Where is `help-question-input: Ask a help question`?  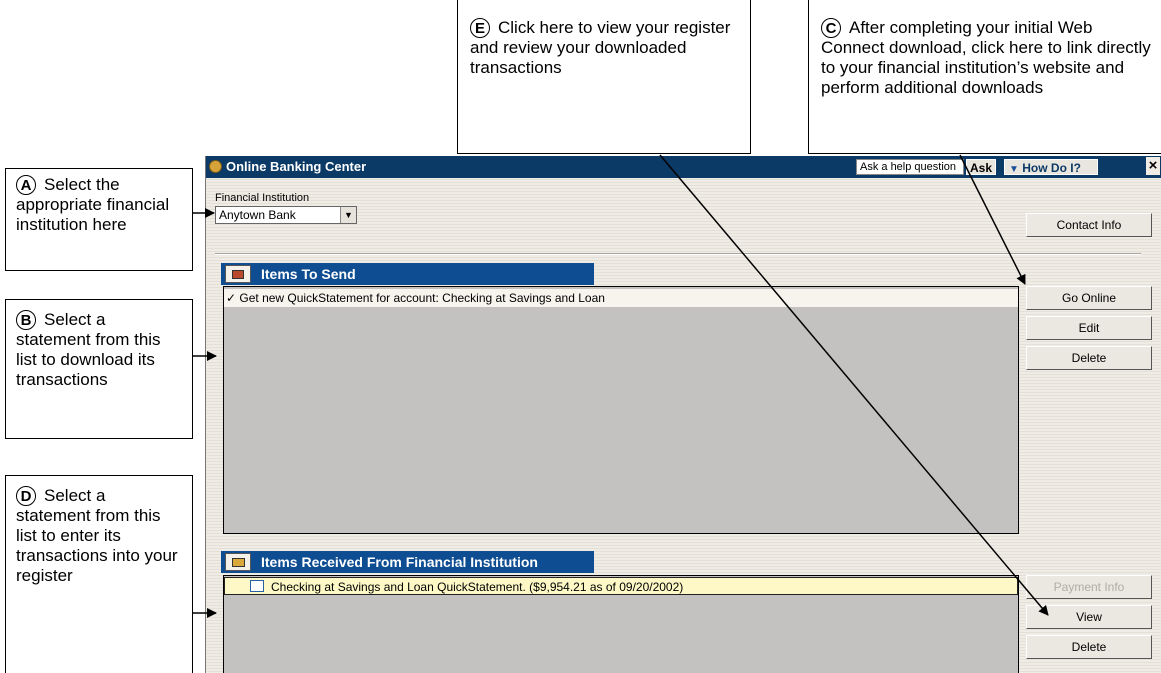
help-question-input: Ask a help question is located at coordinates (910, 167).